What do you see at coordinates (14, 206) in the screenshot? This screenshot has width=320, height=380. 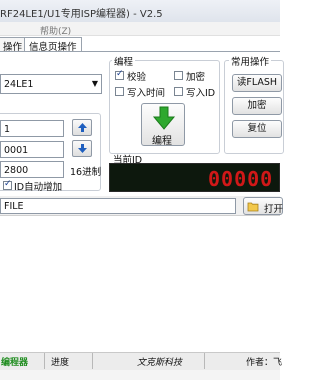 I see `file-path-value: FILE` at bounding box center [14, 206].